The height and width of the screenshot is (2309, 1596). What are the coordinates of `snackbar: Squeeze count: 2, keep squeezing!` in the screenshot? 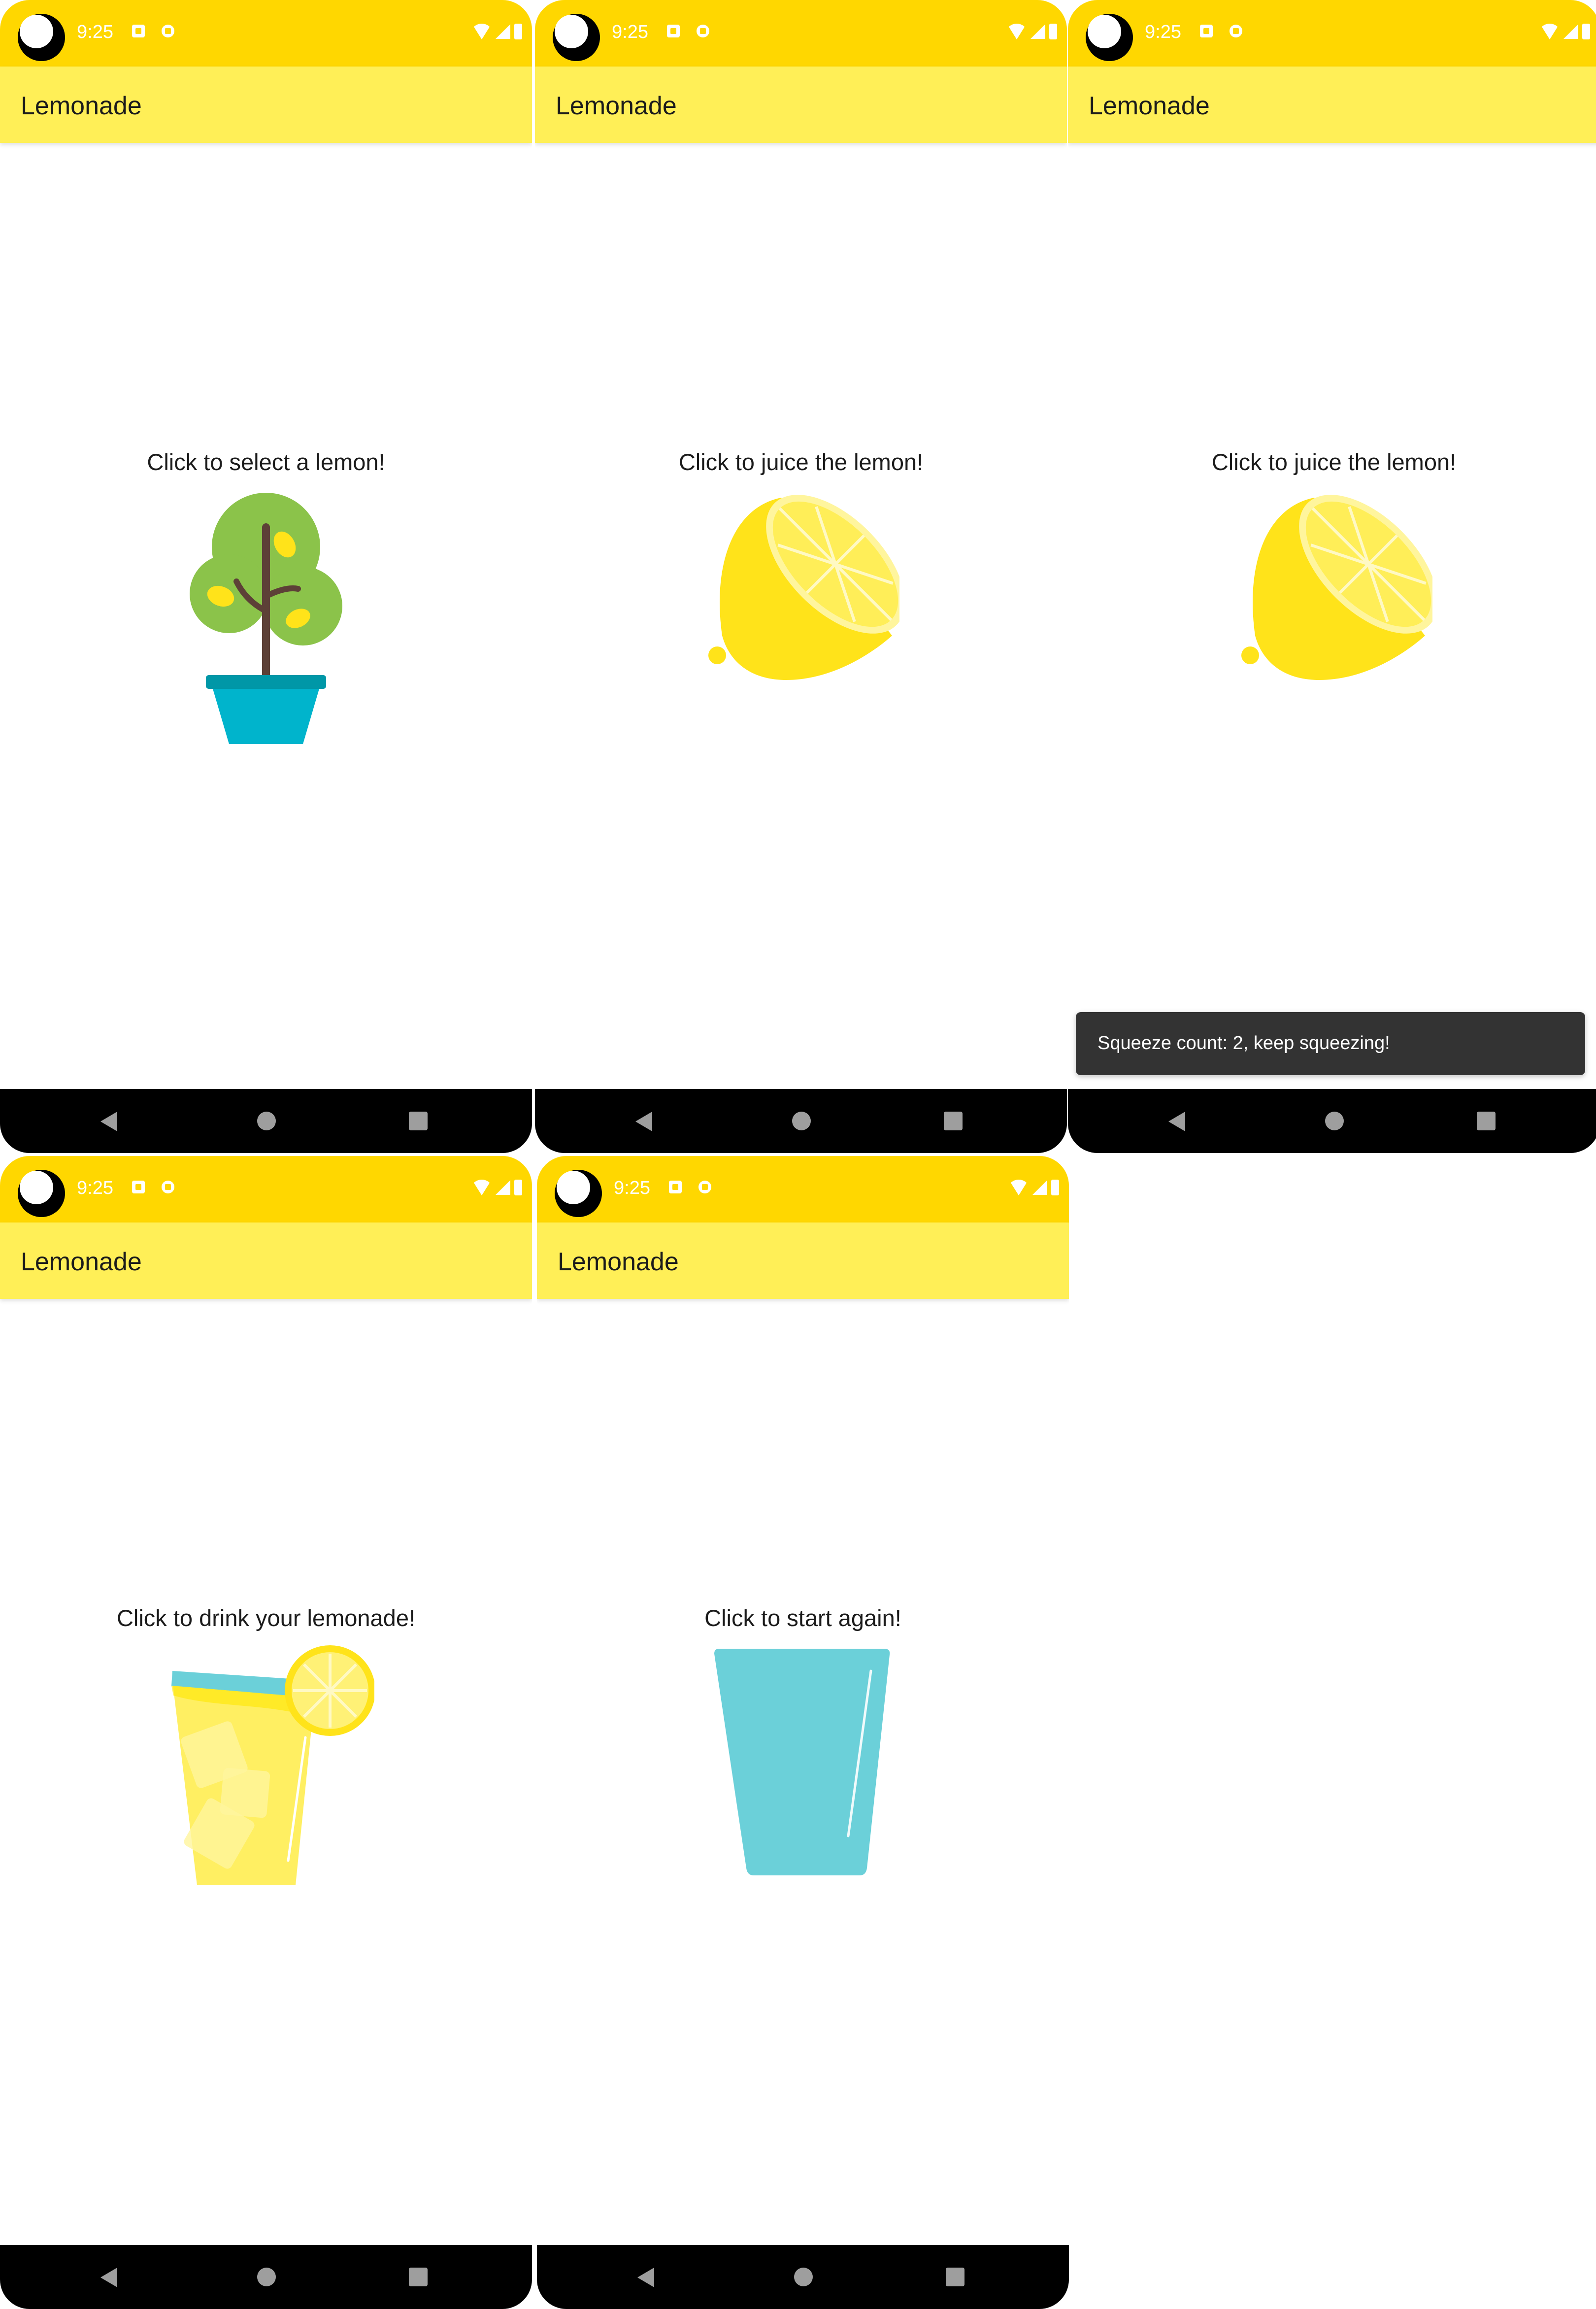 It's located at (1330, 1043).